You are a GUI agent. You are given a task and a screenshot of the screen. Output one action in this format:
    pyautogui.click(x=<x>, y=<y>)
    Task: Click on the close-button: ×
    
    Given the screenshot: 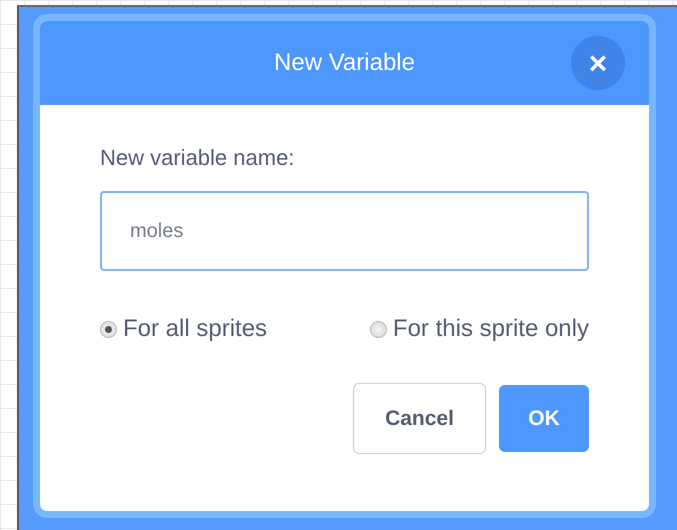 What is the action you would take?
    pyautogui.click(x=598, y=63)
    